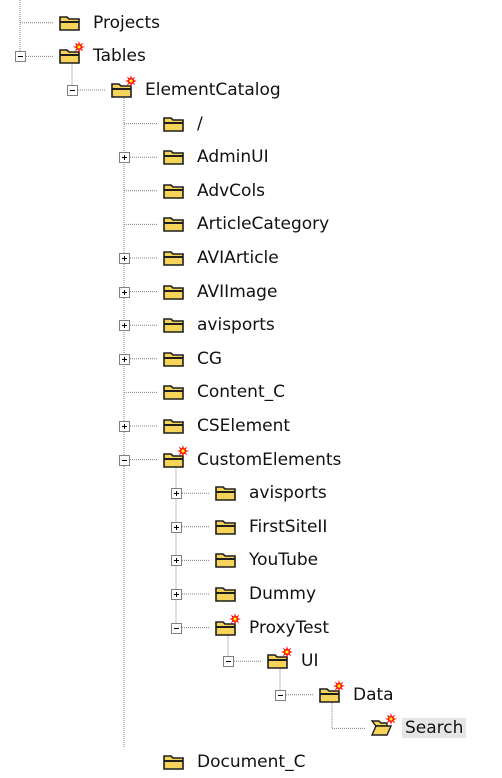 The width and height of the screenshot is (502, 778). I want to click on folder-open-new-icon, so click(384, 726).